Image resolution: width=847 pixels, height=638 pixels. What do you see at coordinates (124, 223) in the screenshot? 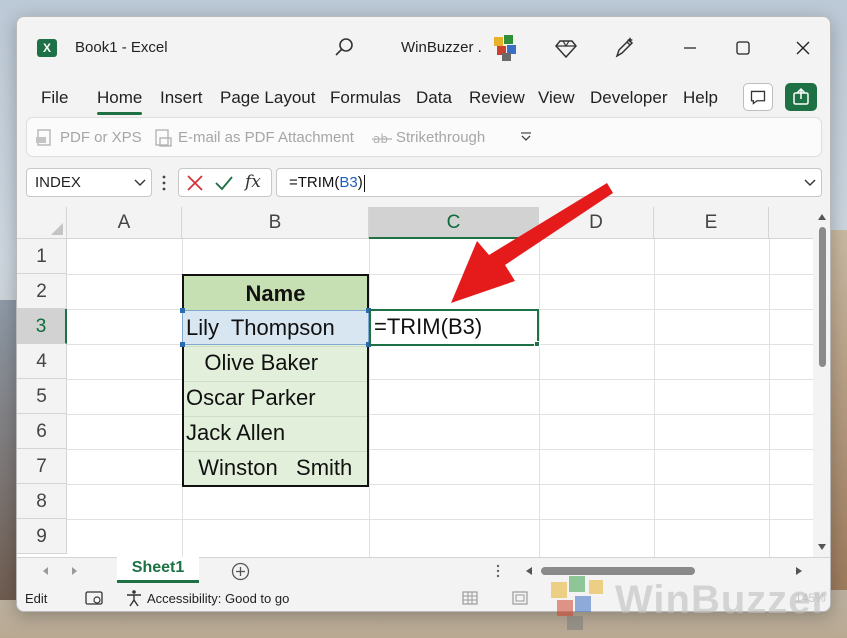
I see `column-header-a: A` at bounding box center [124, 223].